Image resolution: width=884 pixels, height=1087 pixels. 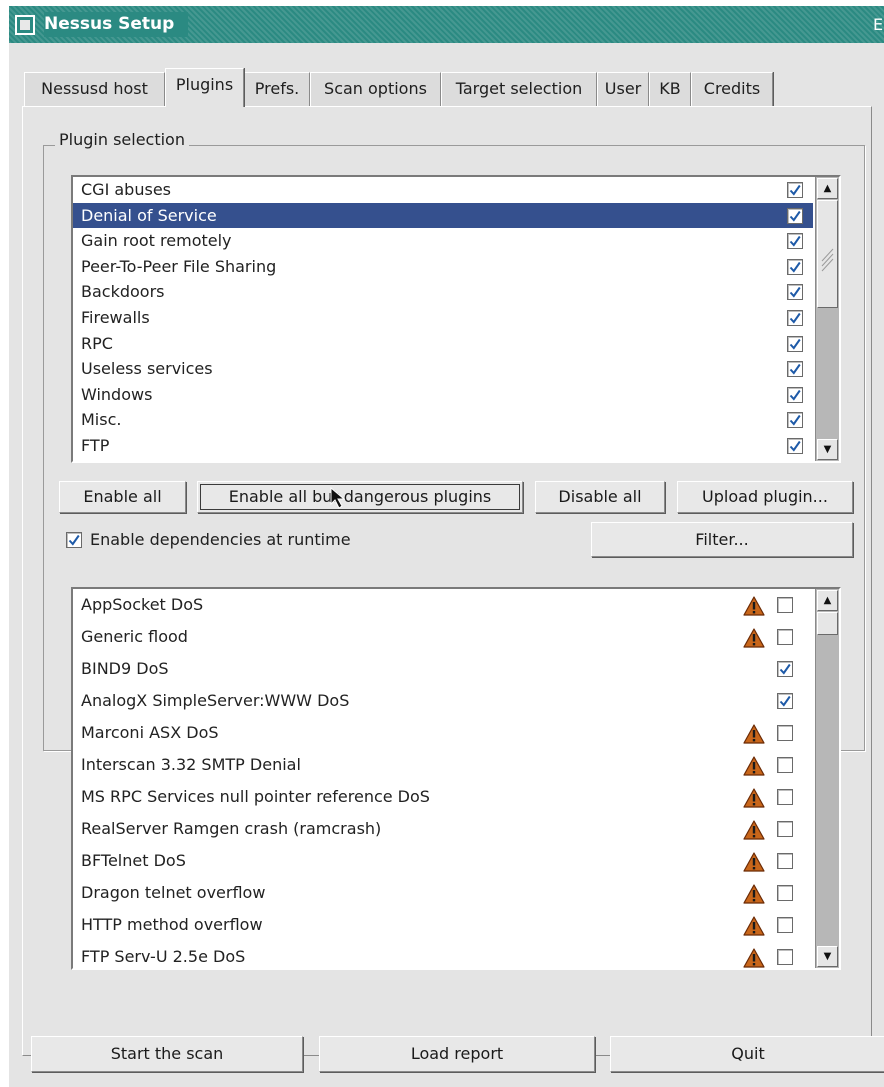 What do you see at coordinates (150, 732) in the screenshot?
I see `plugin-label: Marconi ASX DoS` at bounding box center [150, 732].